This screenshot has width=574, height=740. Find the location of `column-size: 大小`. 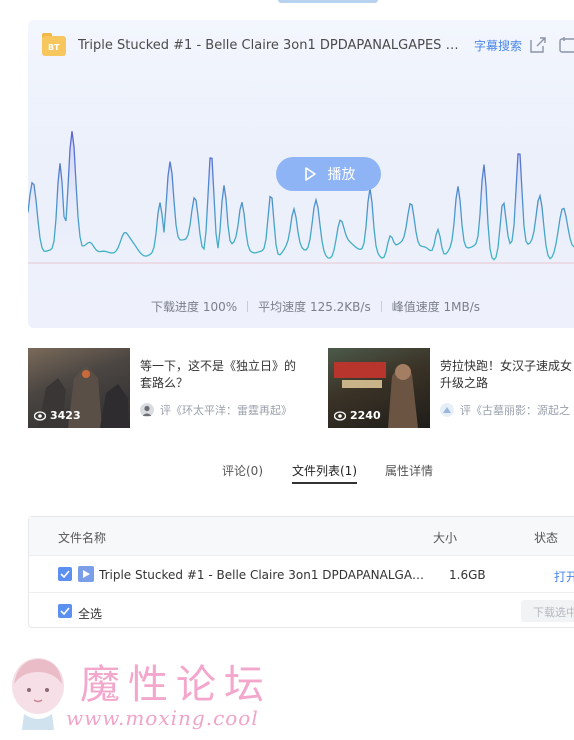

column-size: 大小 is located at coordinates (445, 538).